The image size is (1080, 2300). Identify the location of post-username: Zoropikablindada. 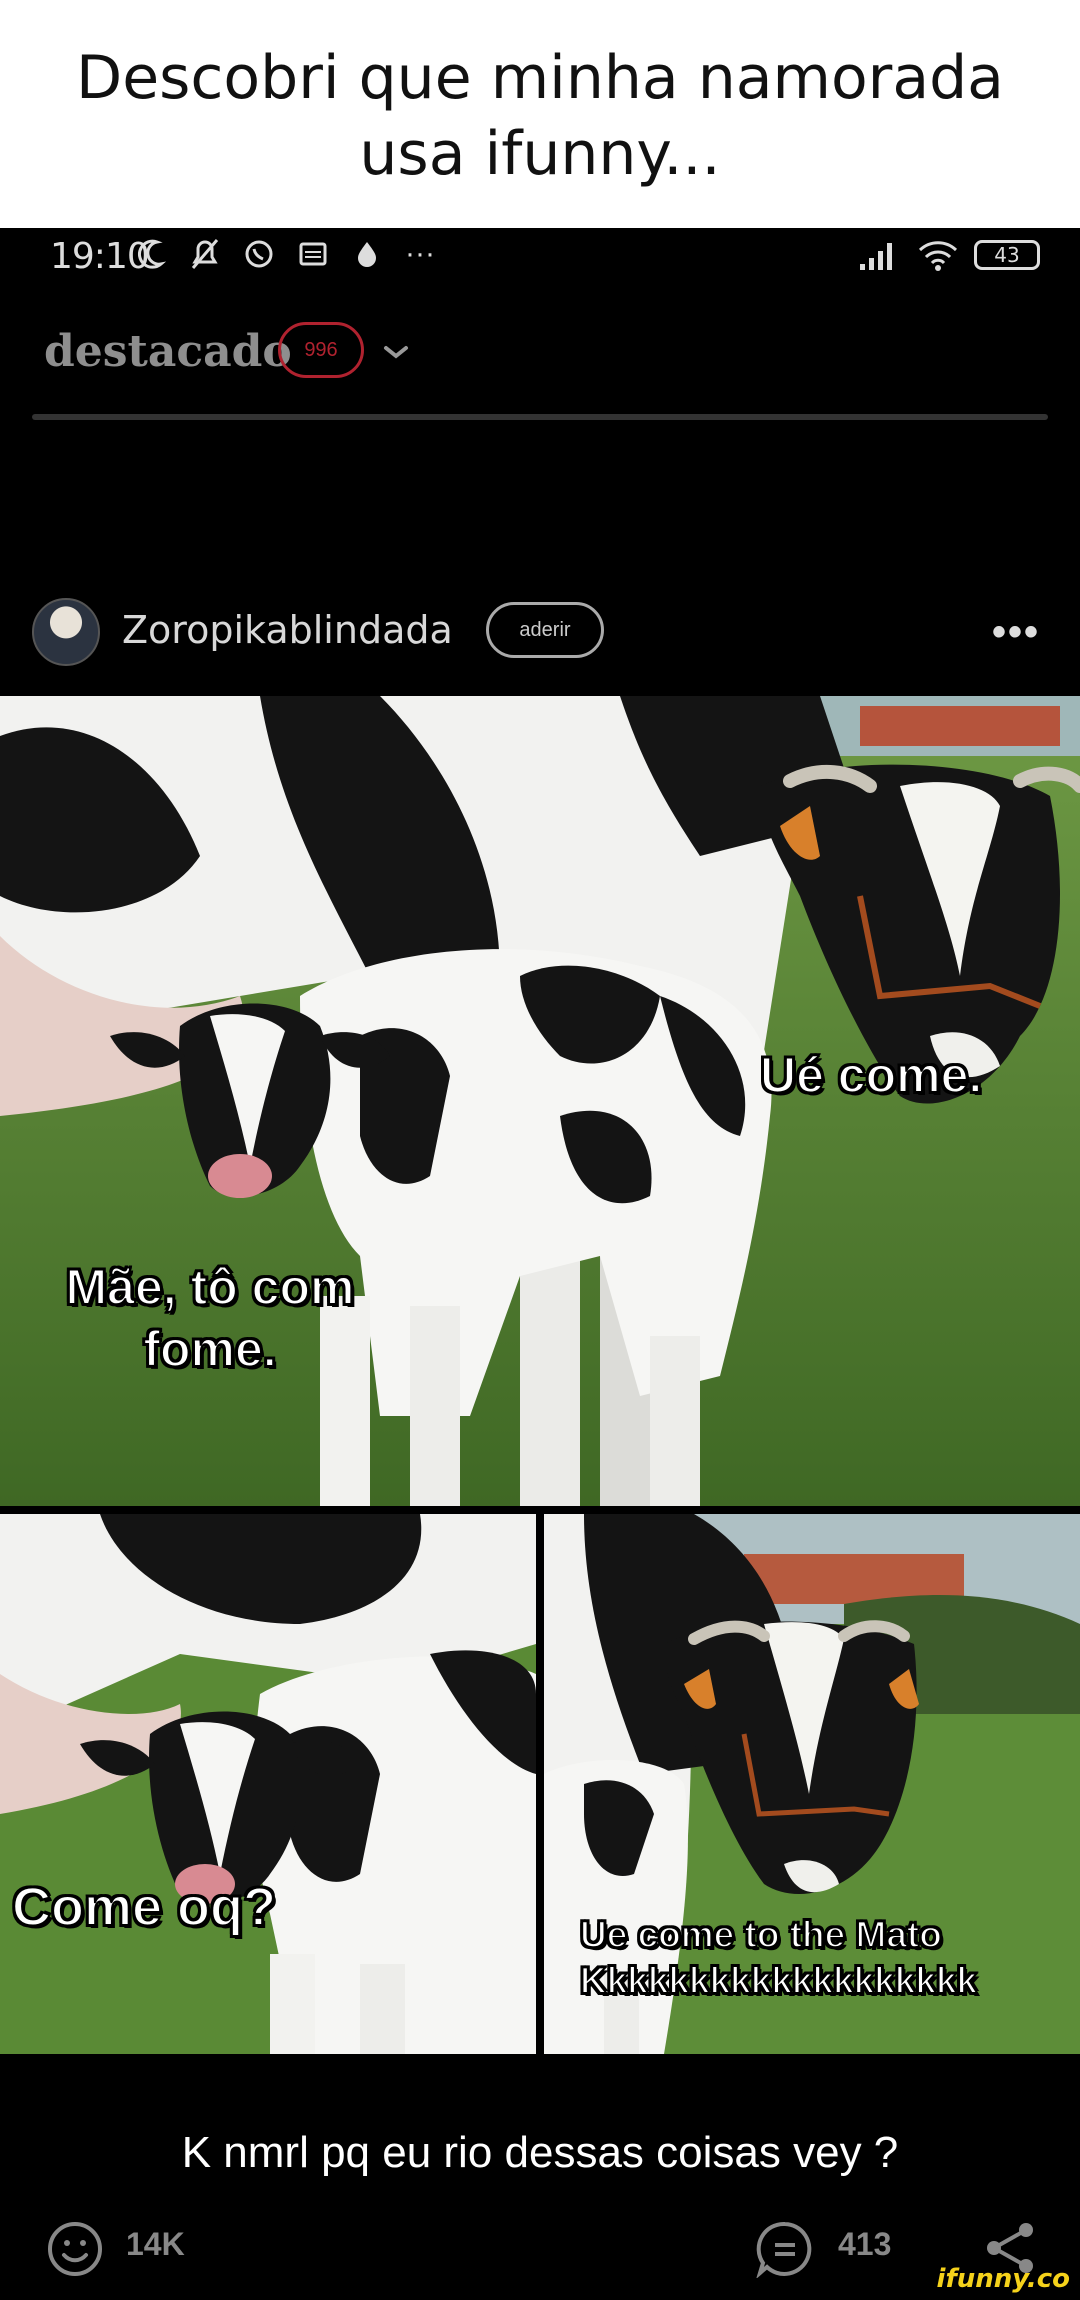
(287, 630).